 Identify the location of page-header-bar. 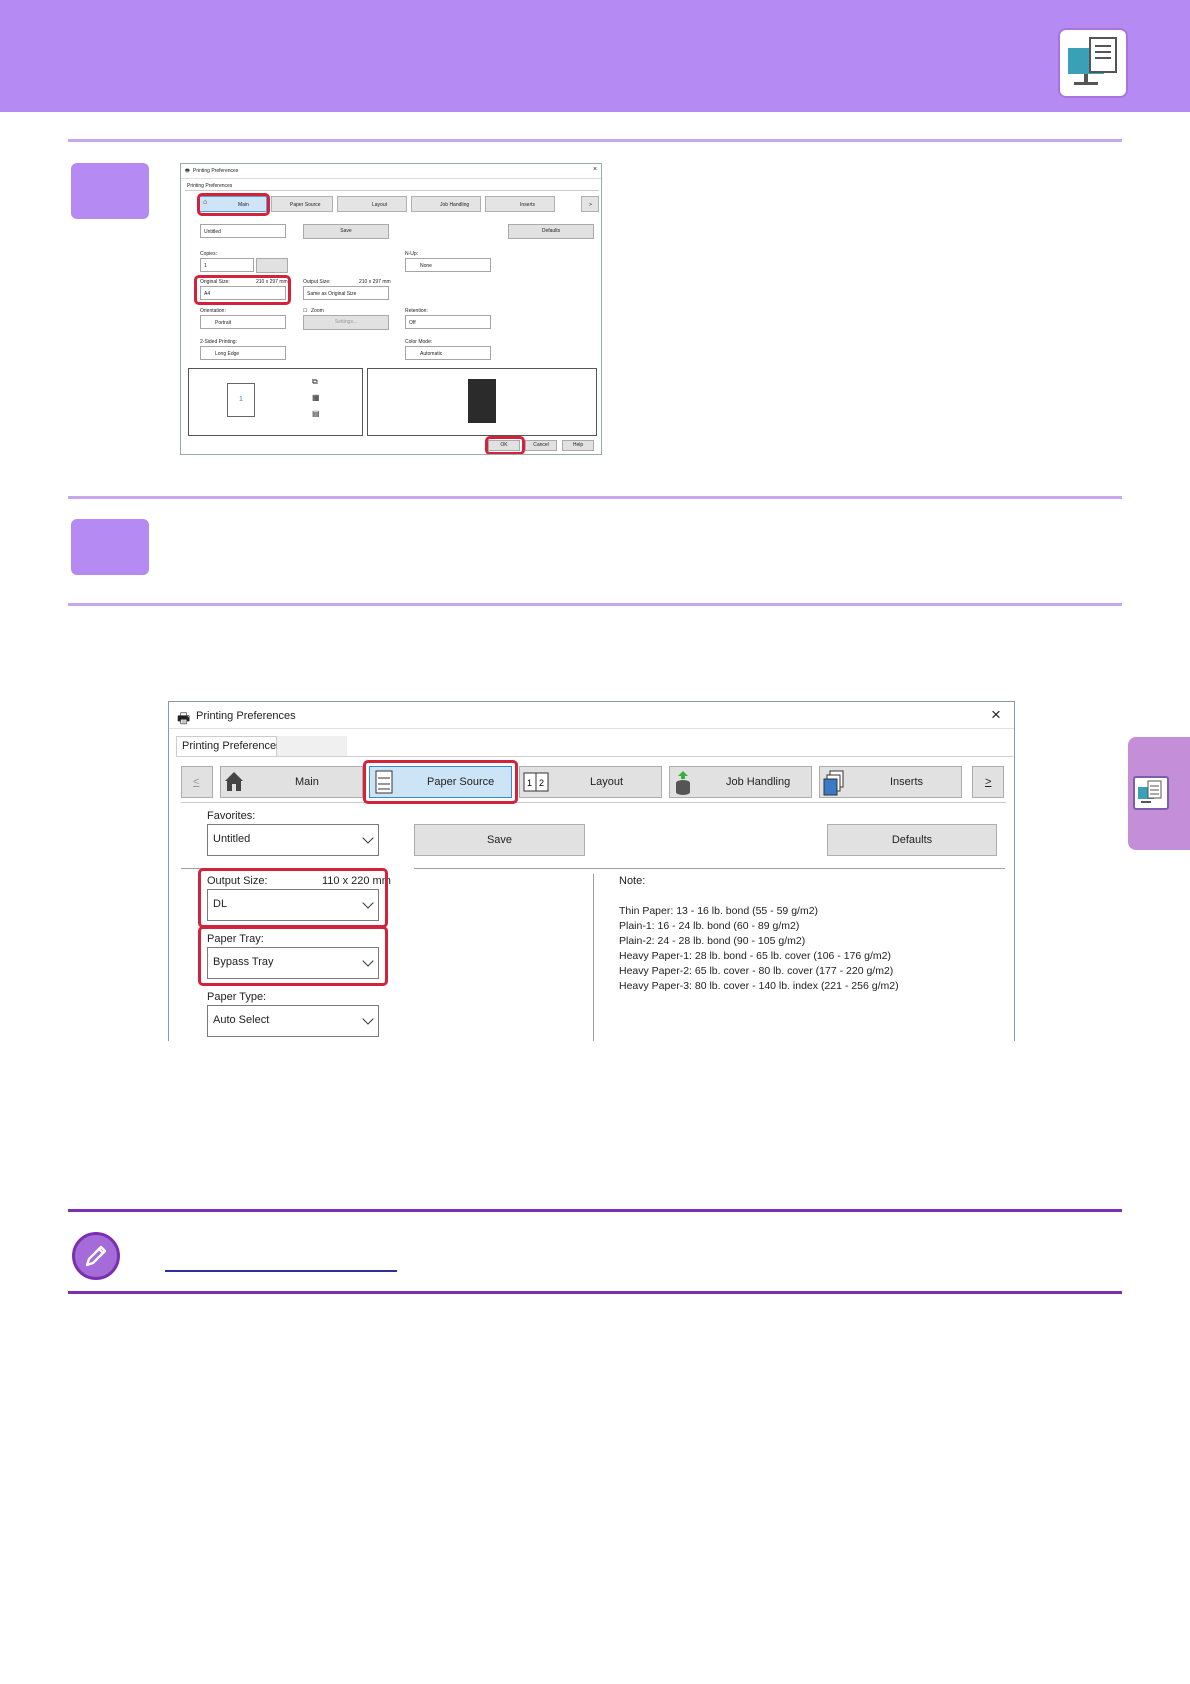
(595, 56).